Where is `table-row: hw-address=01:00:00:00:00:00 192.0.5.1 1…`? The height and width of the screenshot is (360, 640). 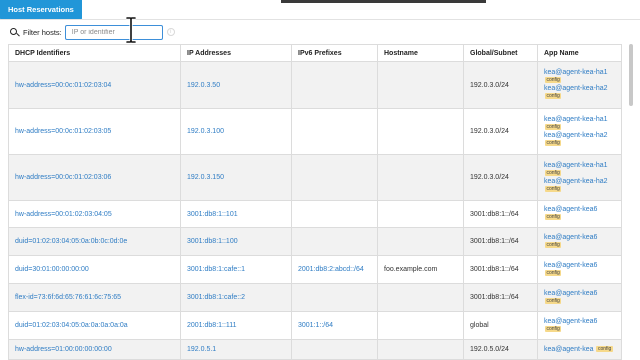
table-row: hw-address=01:00:00:00:00:00 192.0.5.1 1… is located at coordinates (315, 349).